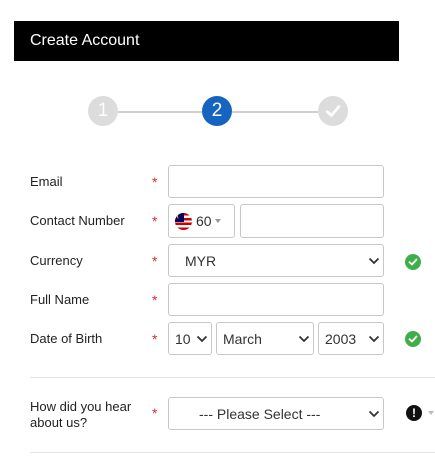 The image size is (435, 459). I want to click on country-code-select: 60, so click(201, 221).